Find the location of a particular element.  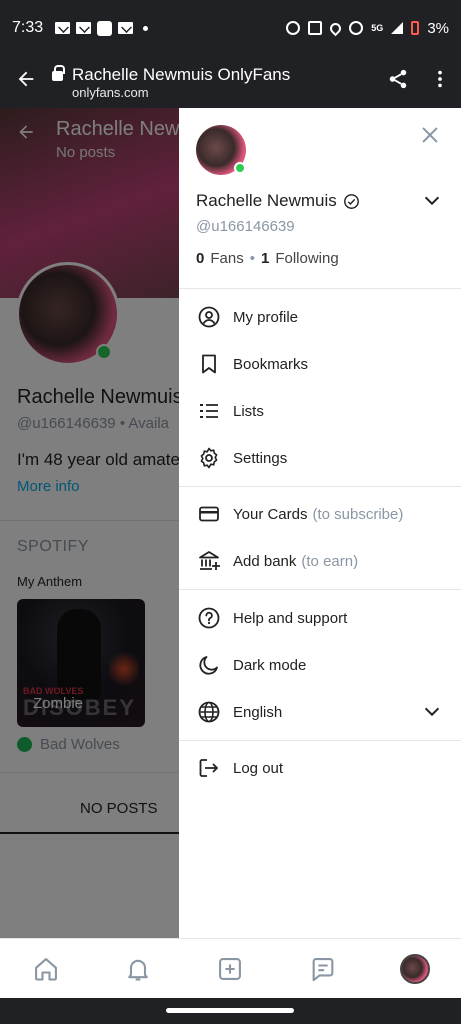

following-label: Following is located at coordinates (306, 258).